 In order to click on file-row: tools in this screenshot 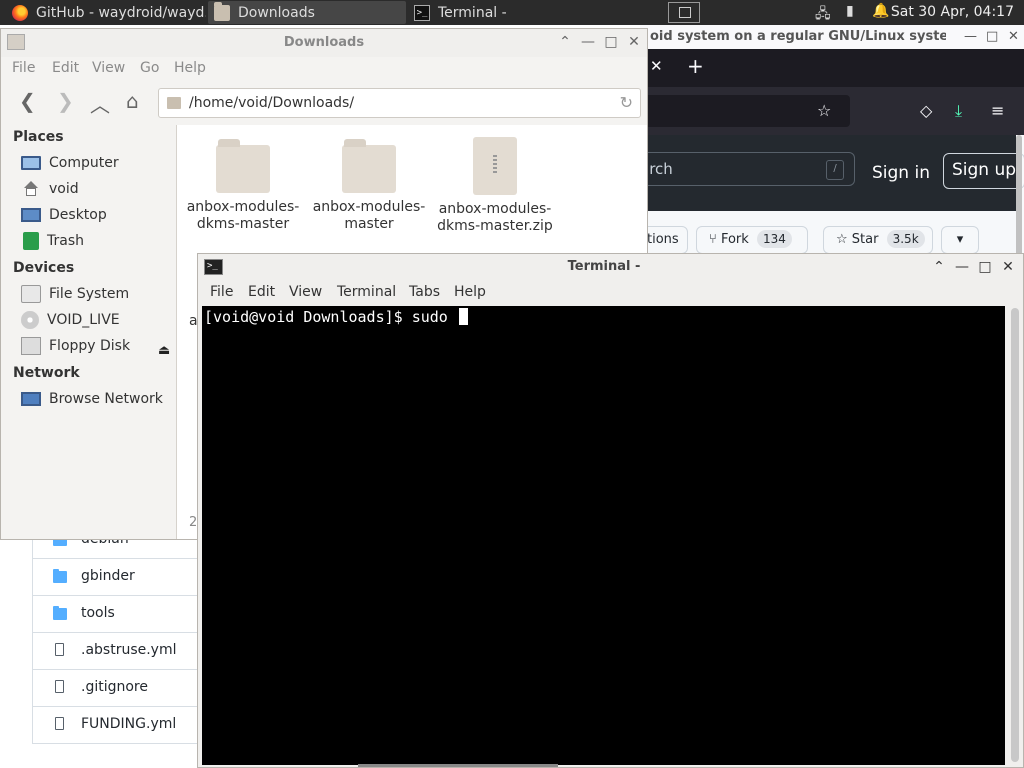, I will do `click(115, 614)`.